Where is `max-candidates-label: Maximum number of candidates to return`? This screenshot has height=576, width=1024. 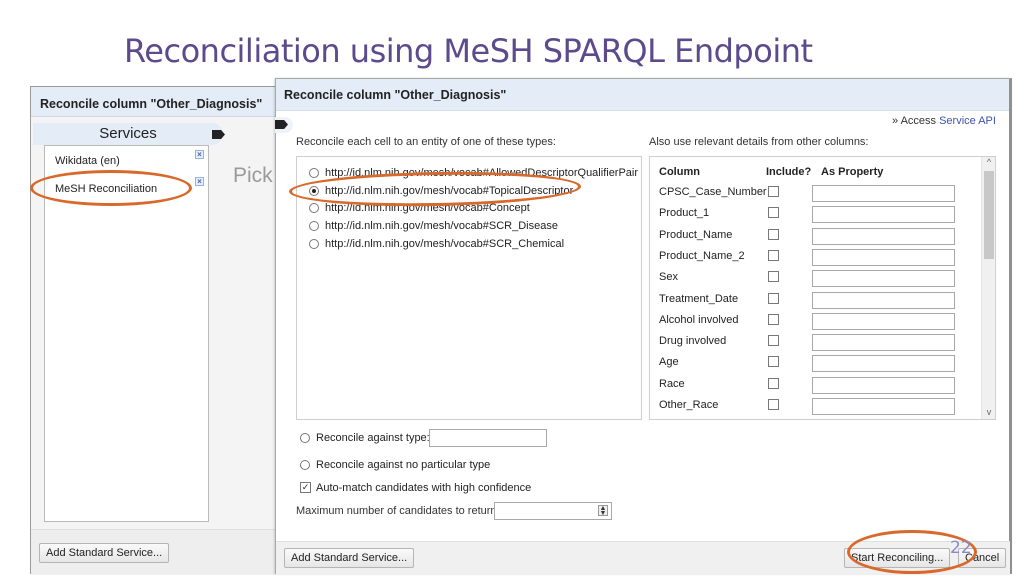
max-candidates-label: Maximum number of candidates to return is located at coordinates (396, 511).